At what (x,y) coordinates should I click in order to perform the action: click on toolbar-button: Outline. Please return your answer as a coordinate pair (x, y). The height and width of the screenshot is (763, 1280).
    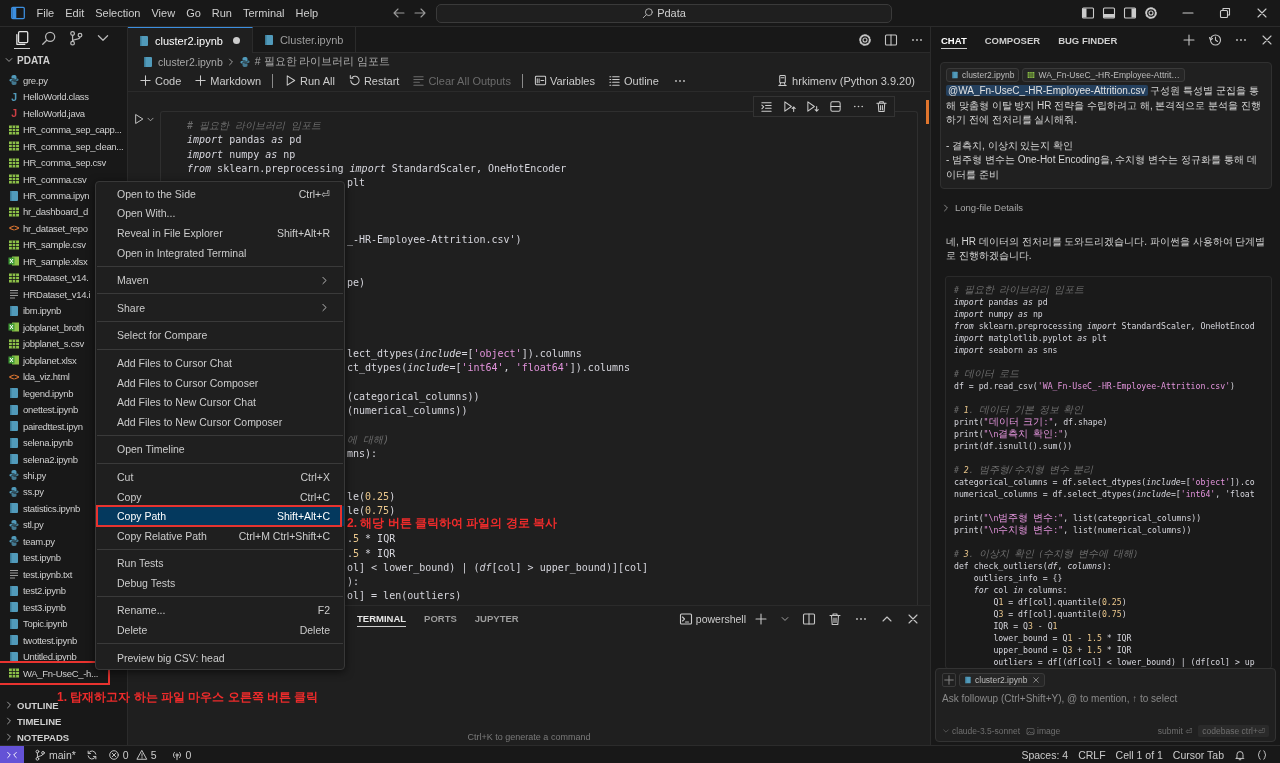
    Looking at the image, I should click on (633, 80).